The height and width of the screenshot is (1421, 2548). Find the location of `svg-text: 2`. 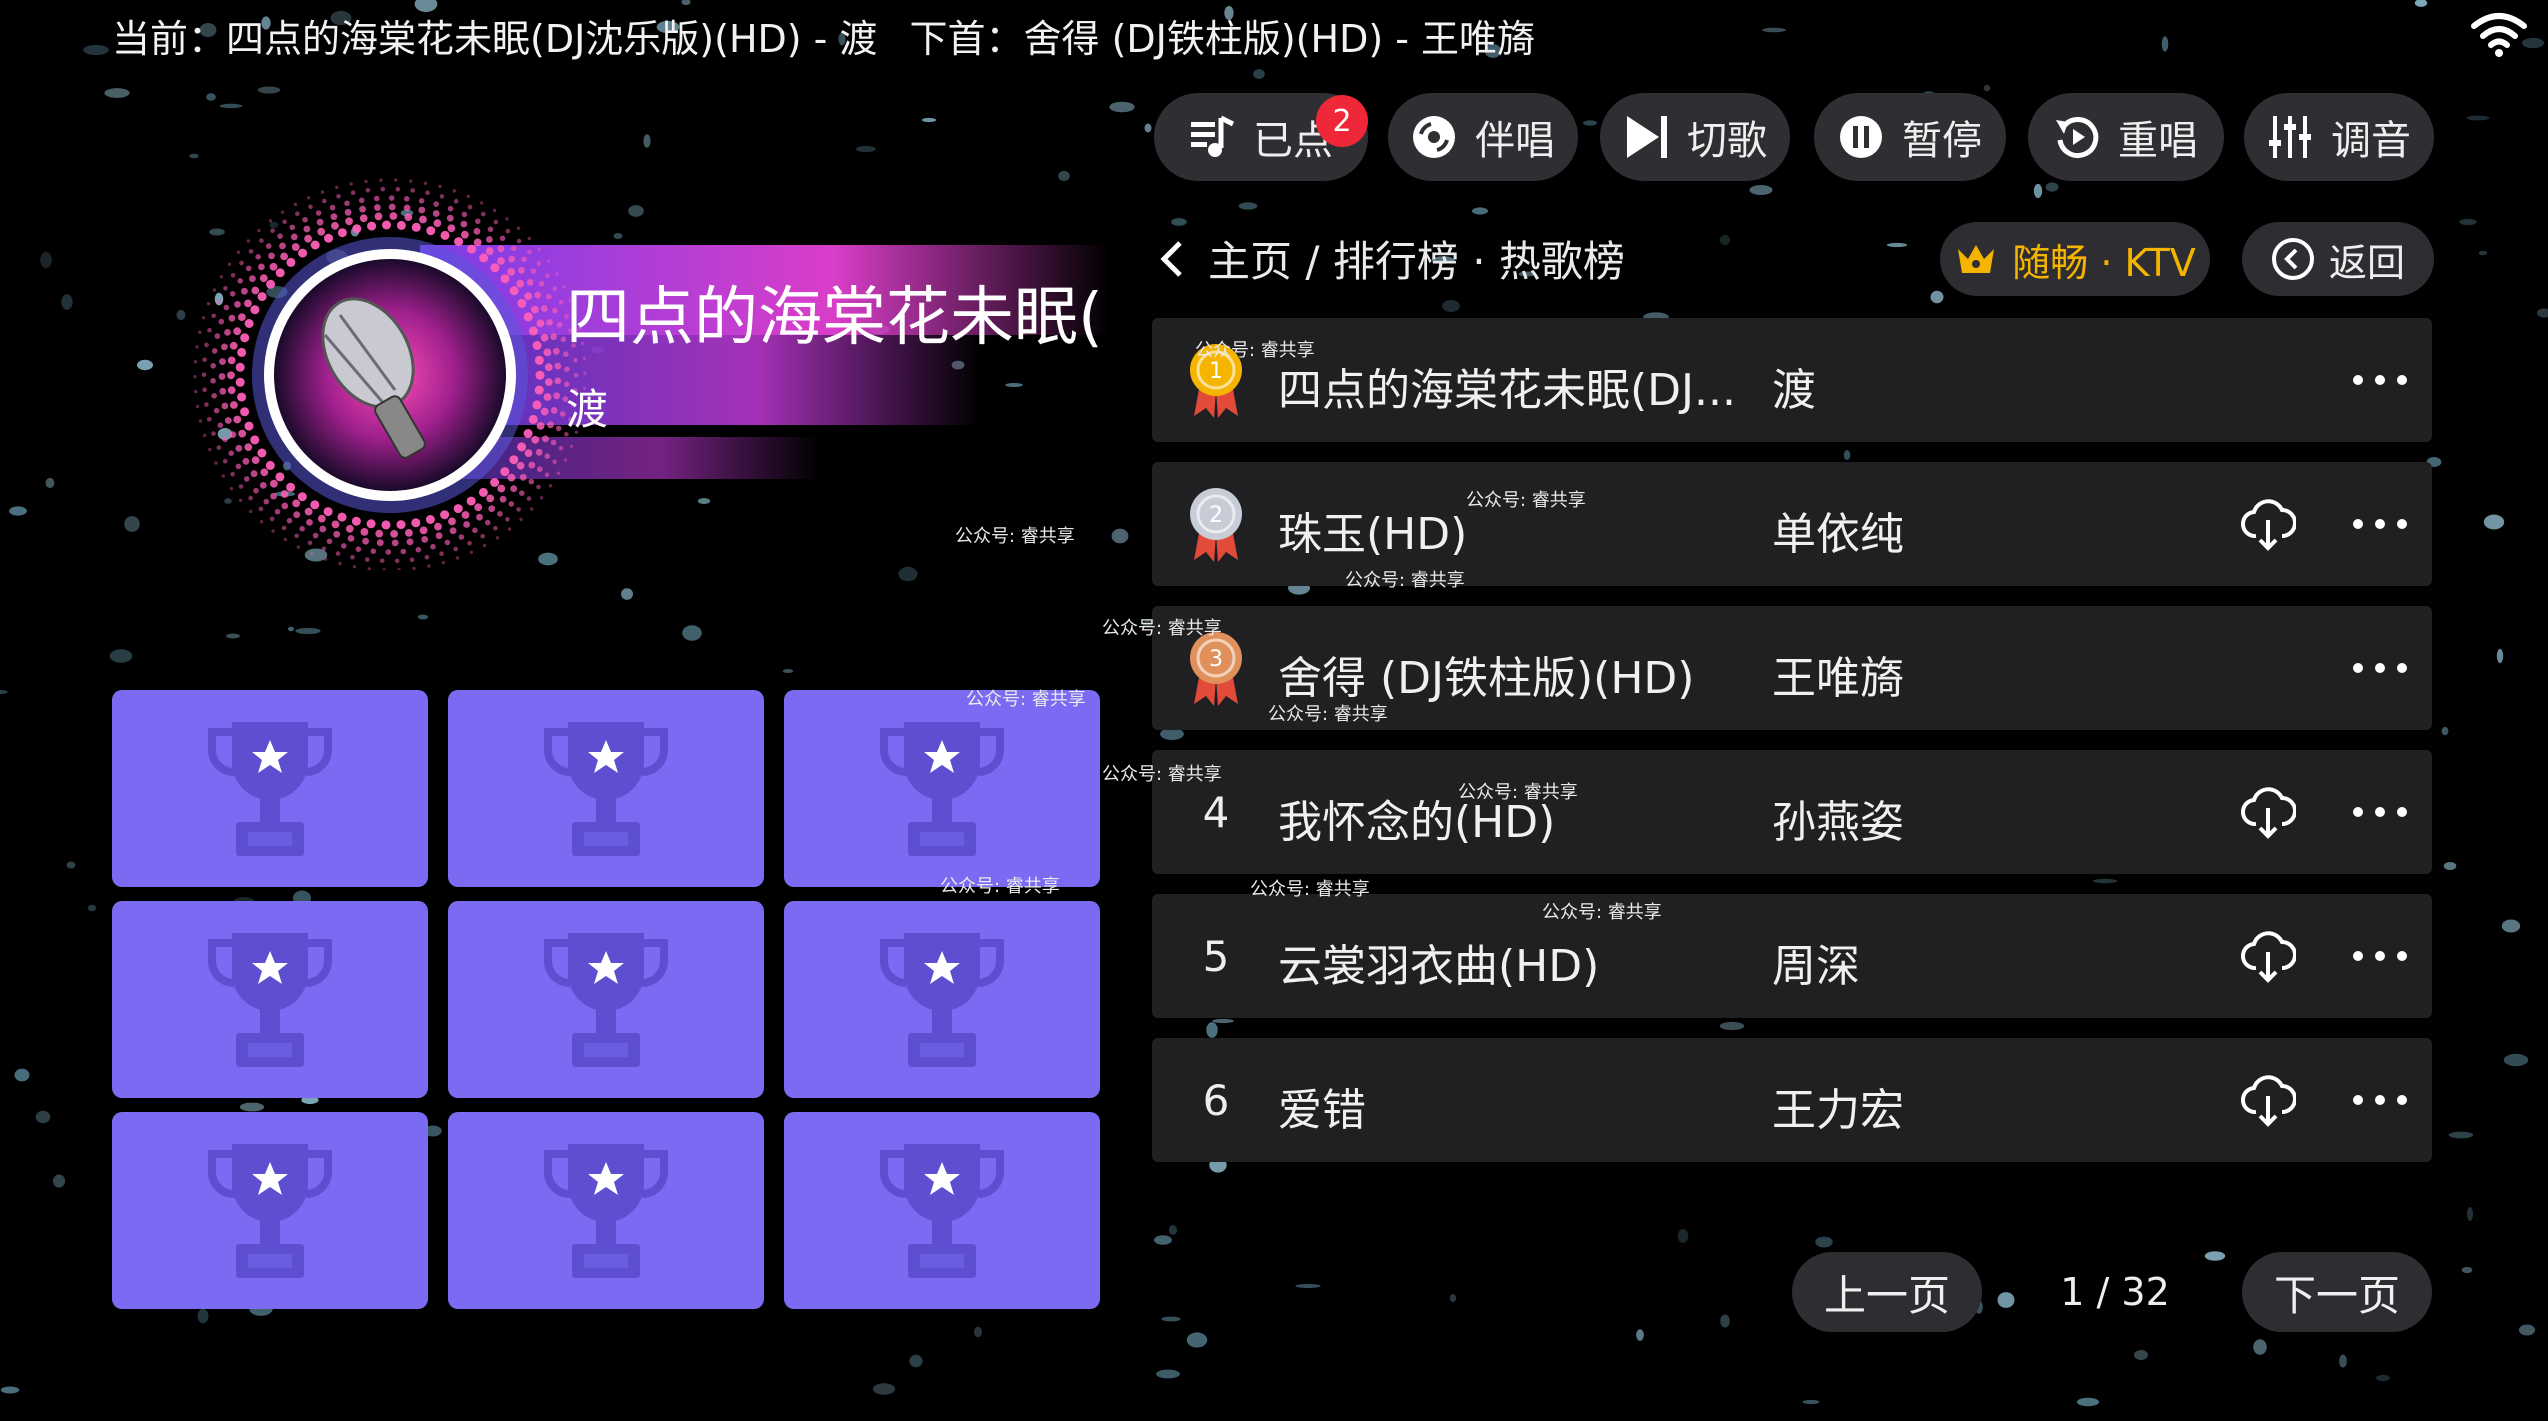

svg-text: 2 is located at coordinates (1216, 515).